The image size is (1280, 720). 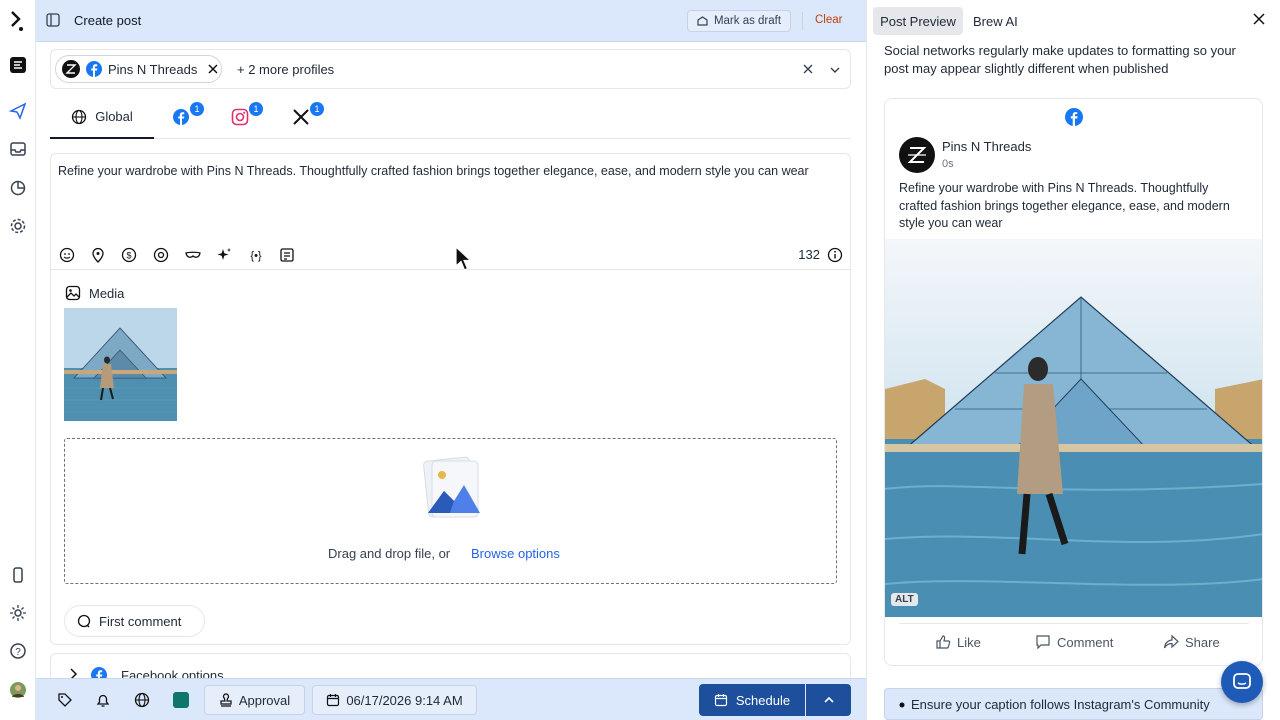 I want to click on instagram-badge: 1, so click(x=256, y=109).